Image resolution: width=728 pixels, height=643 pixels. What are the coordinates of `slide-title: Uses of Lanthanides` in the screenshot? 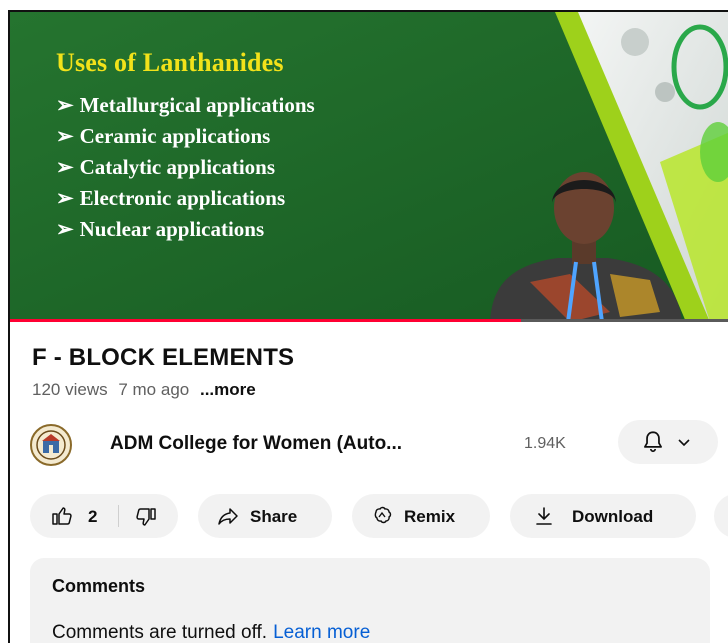 It's located at (170, 62).